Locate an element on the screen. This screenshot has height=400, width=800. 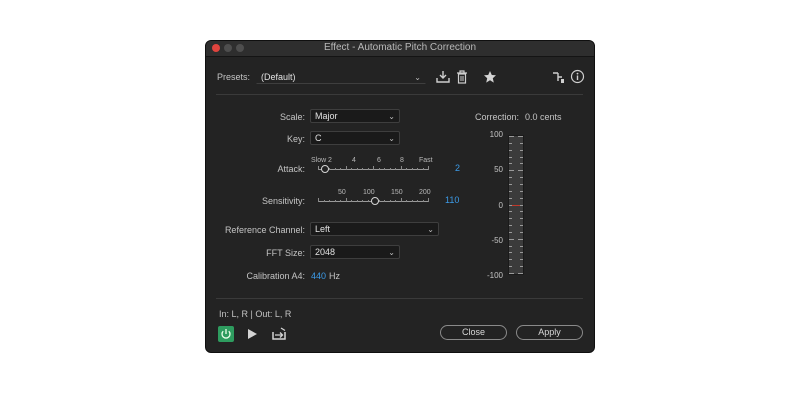
download-icon is located at coordinates (443, 77).